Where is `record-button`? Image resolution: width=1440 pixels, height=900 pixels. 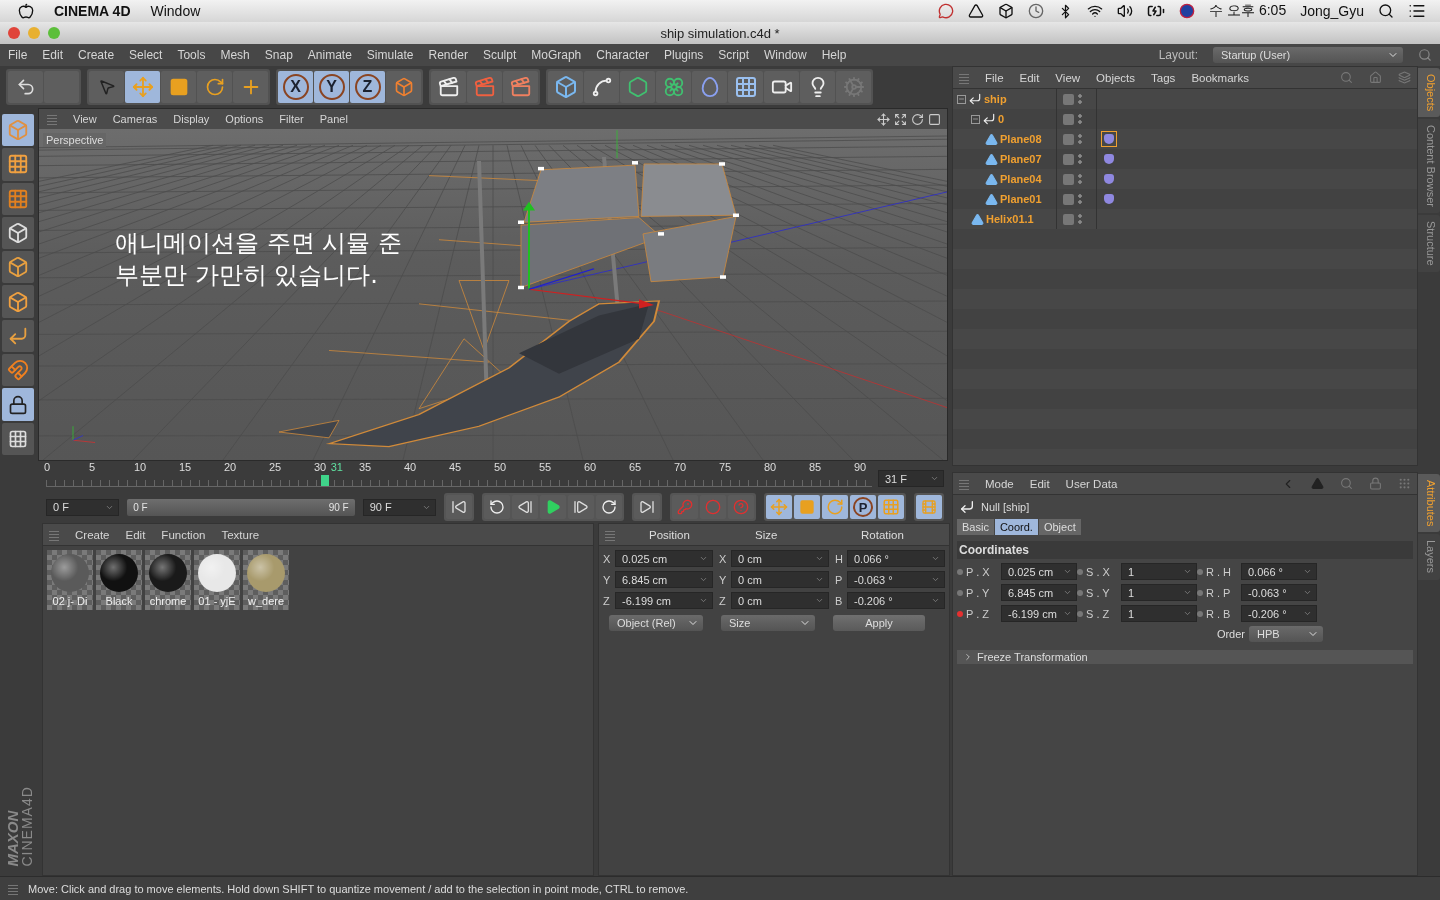
record-button is located at coordinates (685, 507).